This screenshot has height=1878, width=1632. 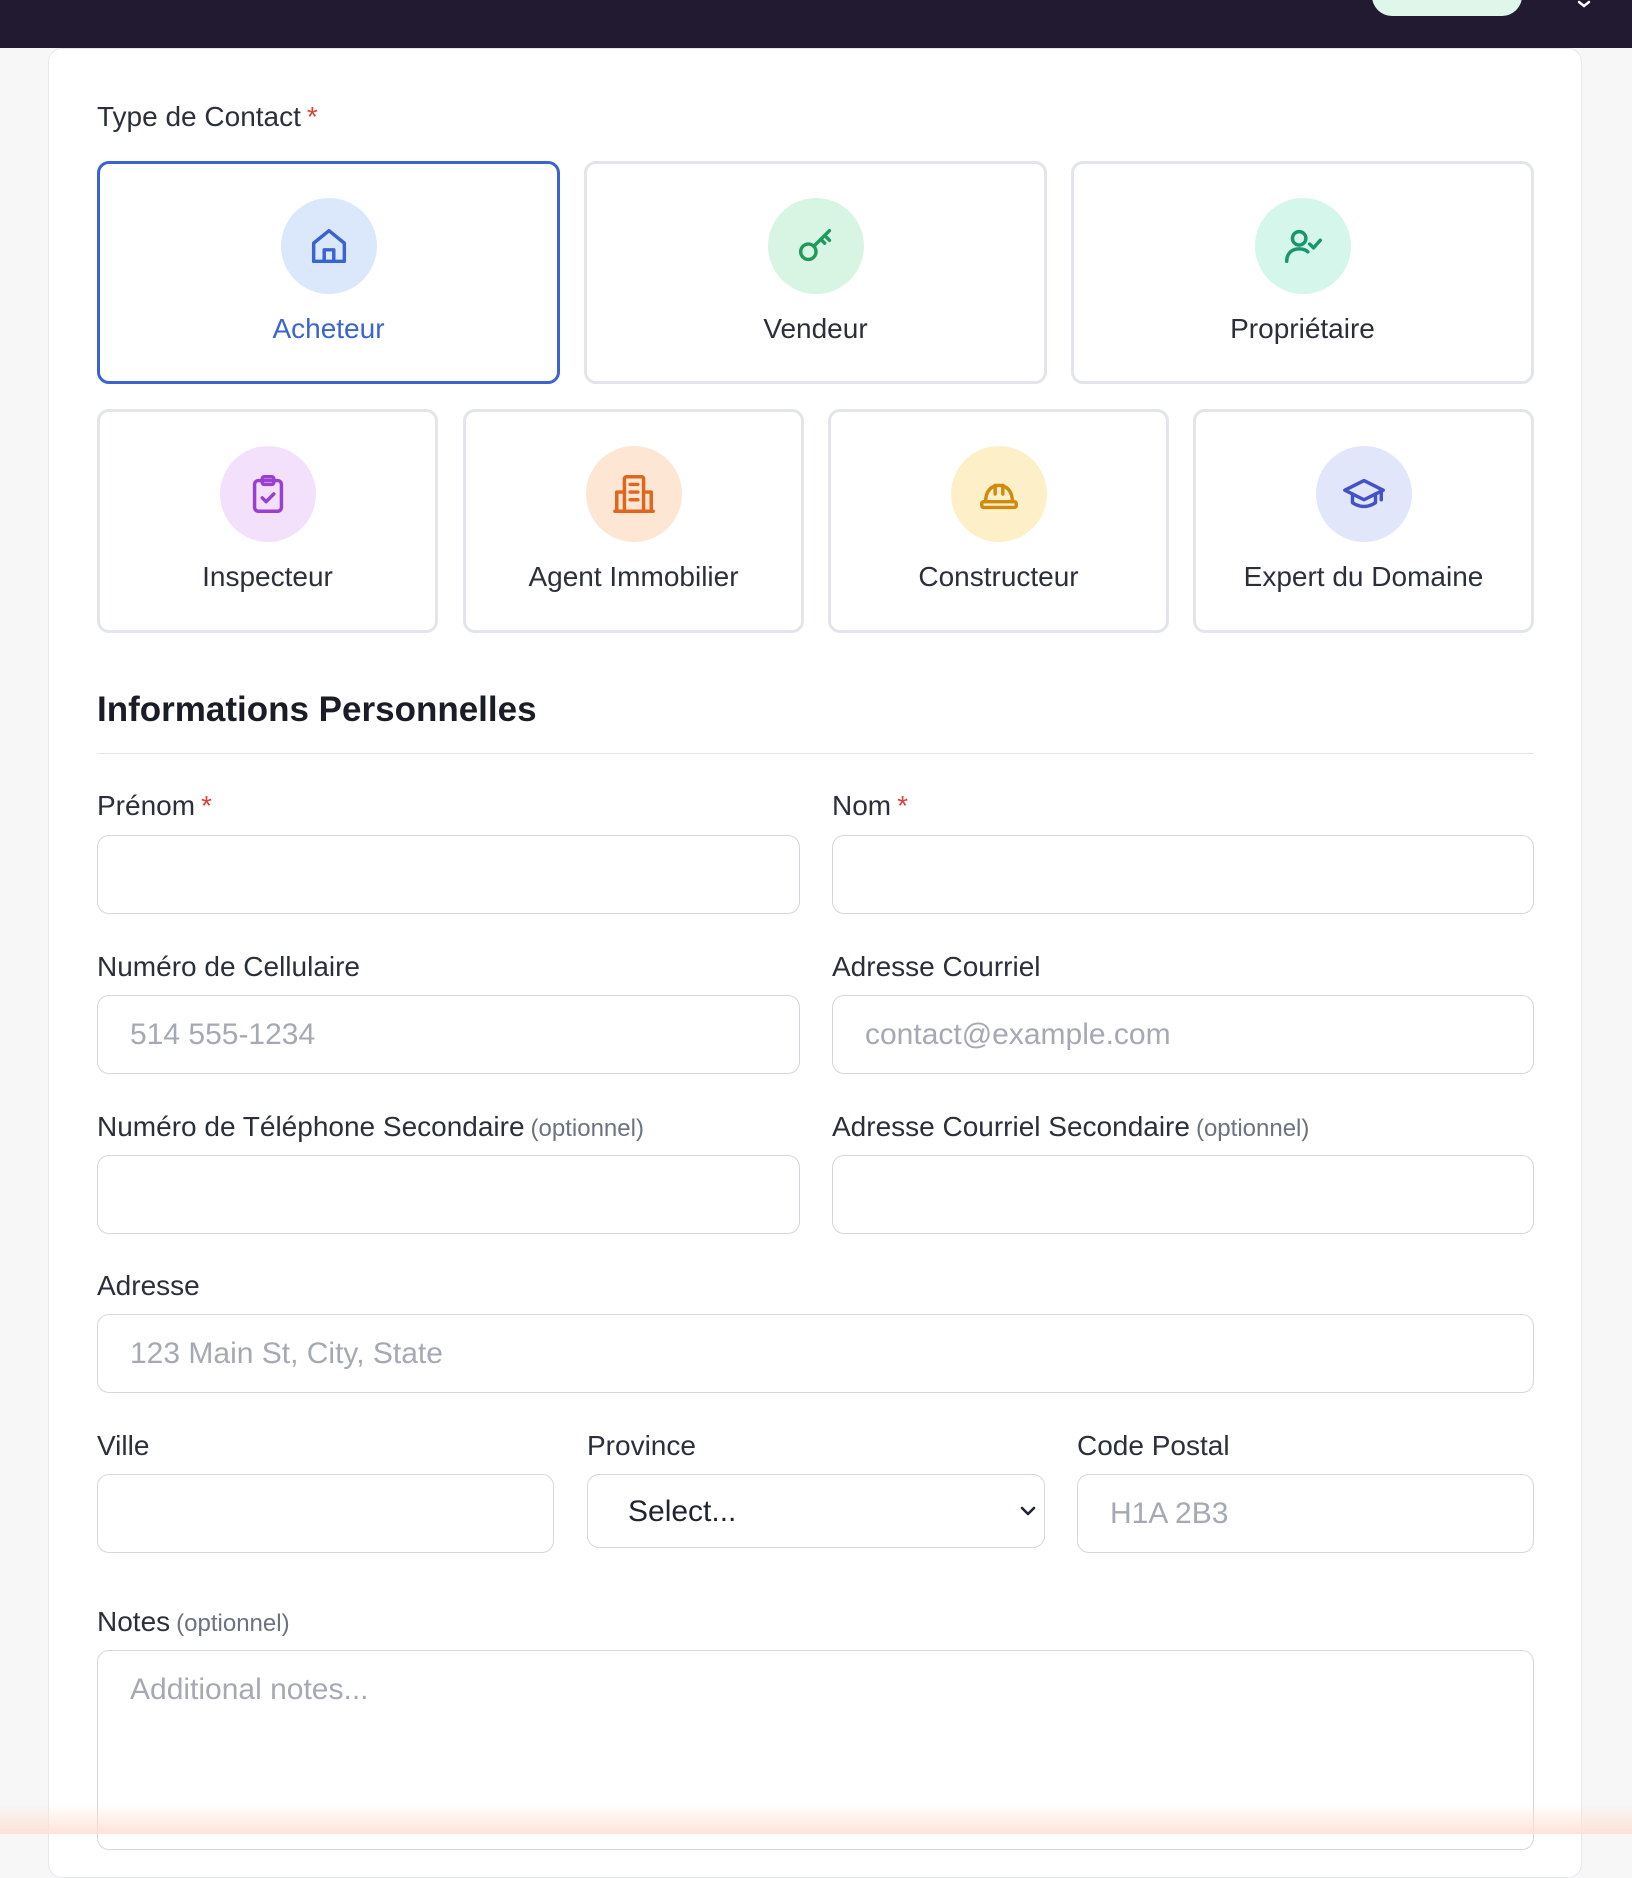 I want to click on contact-type-label-text: Inspecteur, so click(x=267, y=576).